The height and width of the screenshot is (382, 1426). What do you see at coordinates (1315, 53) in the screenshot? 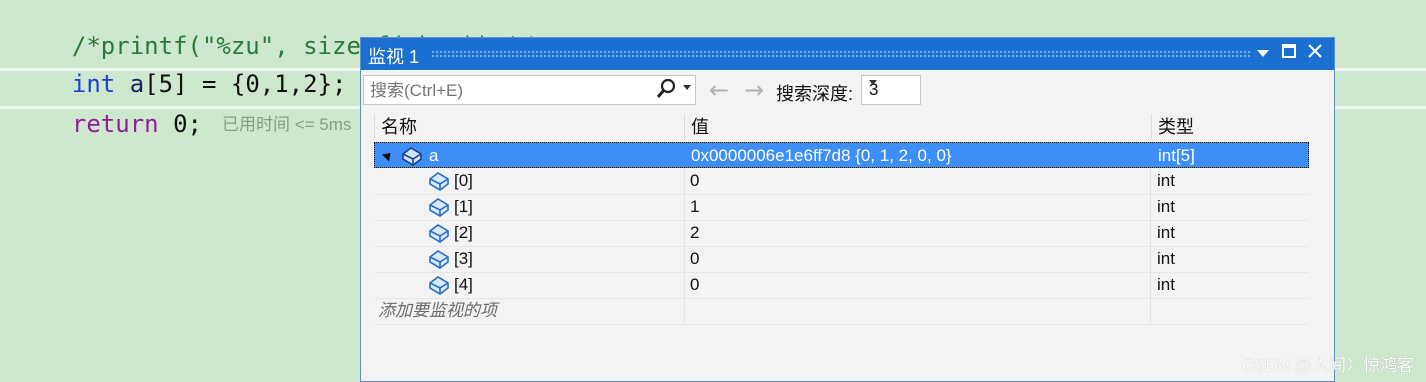
I see `close-icon` at bounding box center [1315, 53].